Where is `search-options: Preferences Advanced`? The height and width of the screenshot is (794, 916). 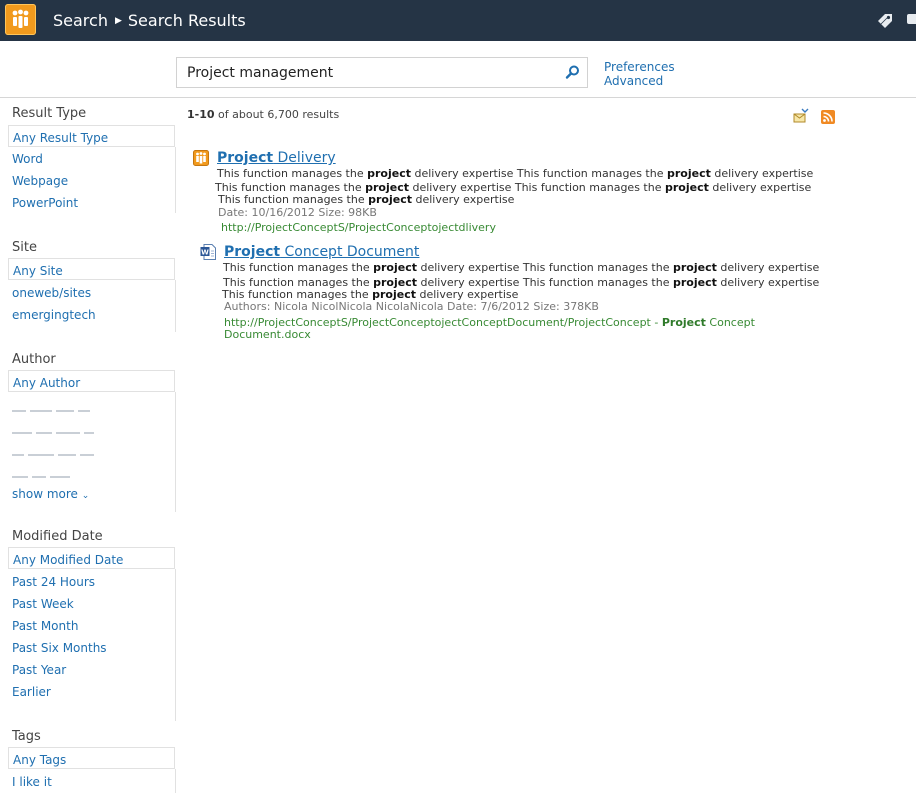
search-options: Preferences Advanced is located at coordinates (639, 74).